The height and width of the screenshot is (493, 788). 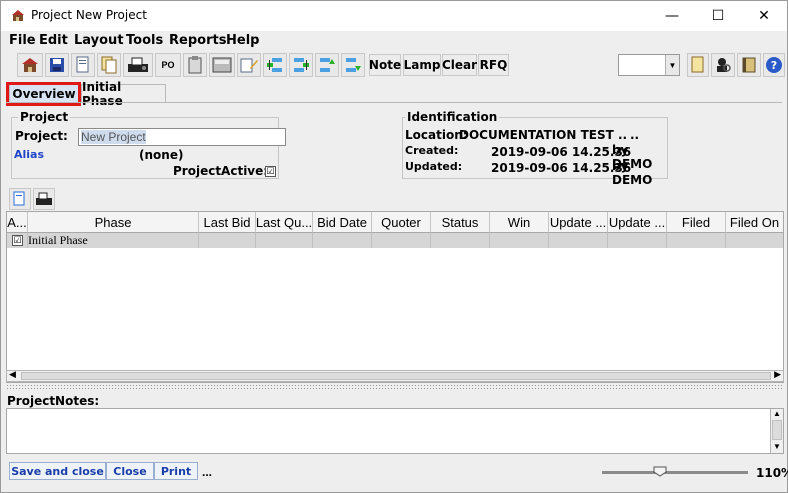 I want to click on new-document-icon, so click(x=698, y=65).